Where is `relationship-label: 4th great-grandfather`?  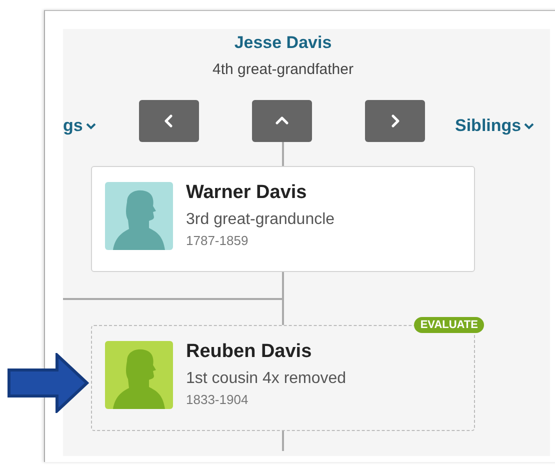 relationship-label: 4th great-grandfather is located at coordinates (283, 69).